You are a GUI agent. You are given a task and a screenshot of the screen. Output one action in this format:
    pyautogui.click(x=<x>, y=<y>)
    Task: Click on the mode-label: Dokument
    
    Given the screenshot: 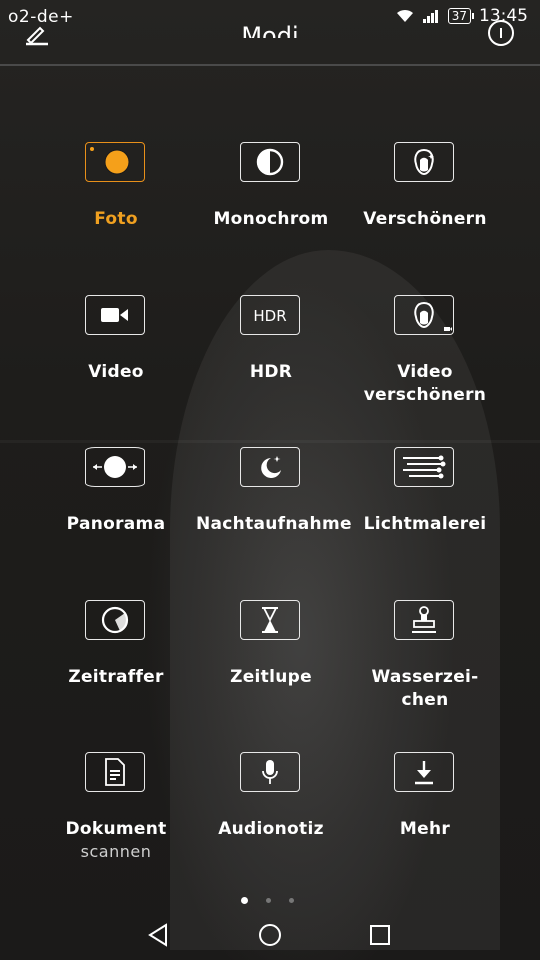 What is the action you would take?
    pyautogui.click(x=116, y=829)
    